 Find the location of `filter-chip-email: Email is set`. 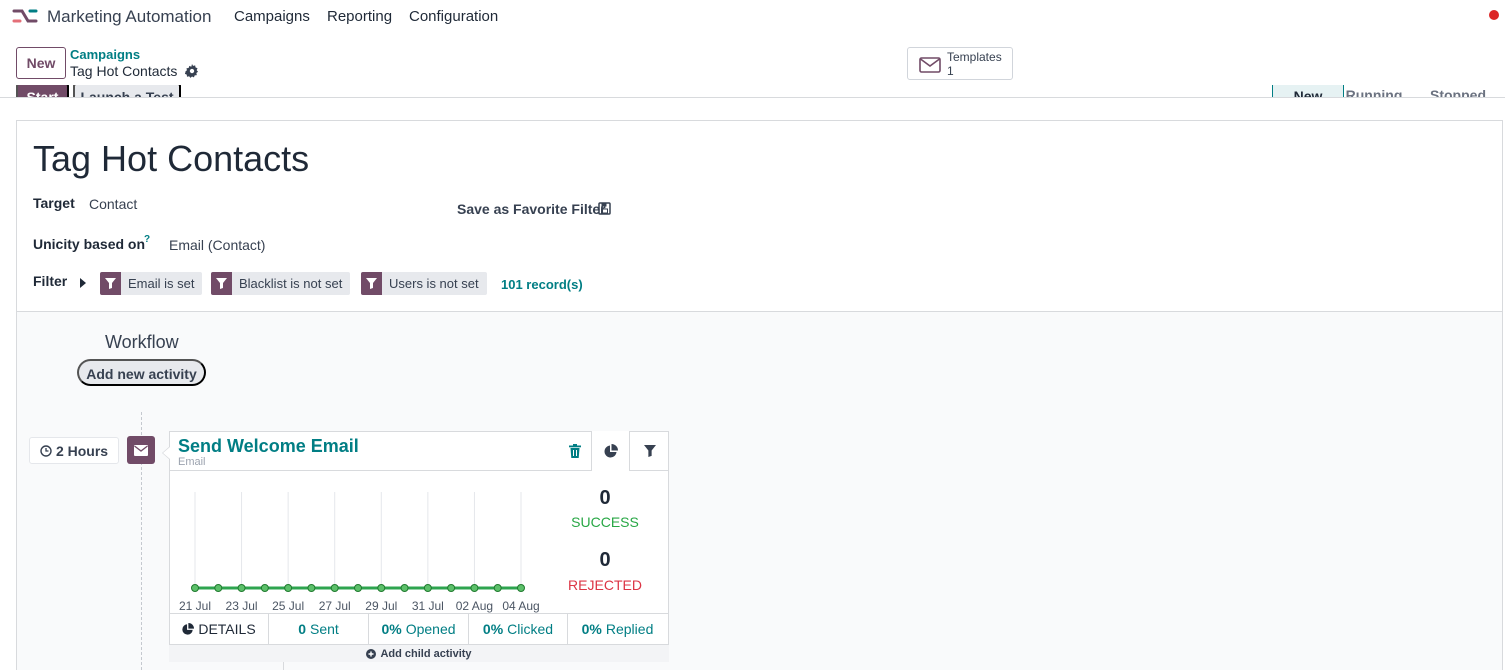

filter-chip-email: Email is set is located at coordinates (151, 283).